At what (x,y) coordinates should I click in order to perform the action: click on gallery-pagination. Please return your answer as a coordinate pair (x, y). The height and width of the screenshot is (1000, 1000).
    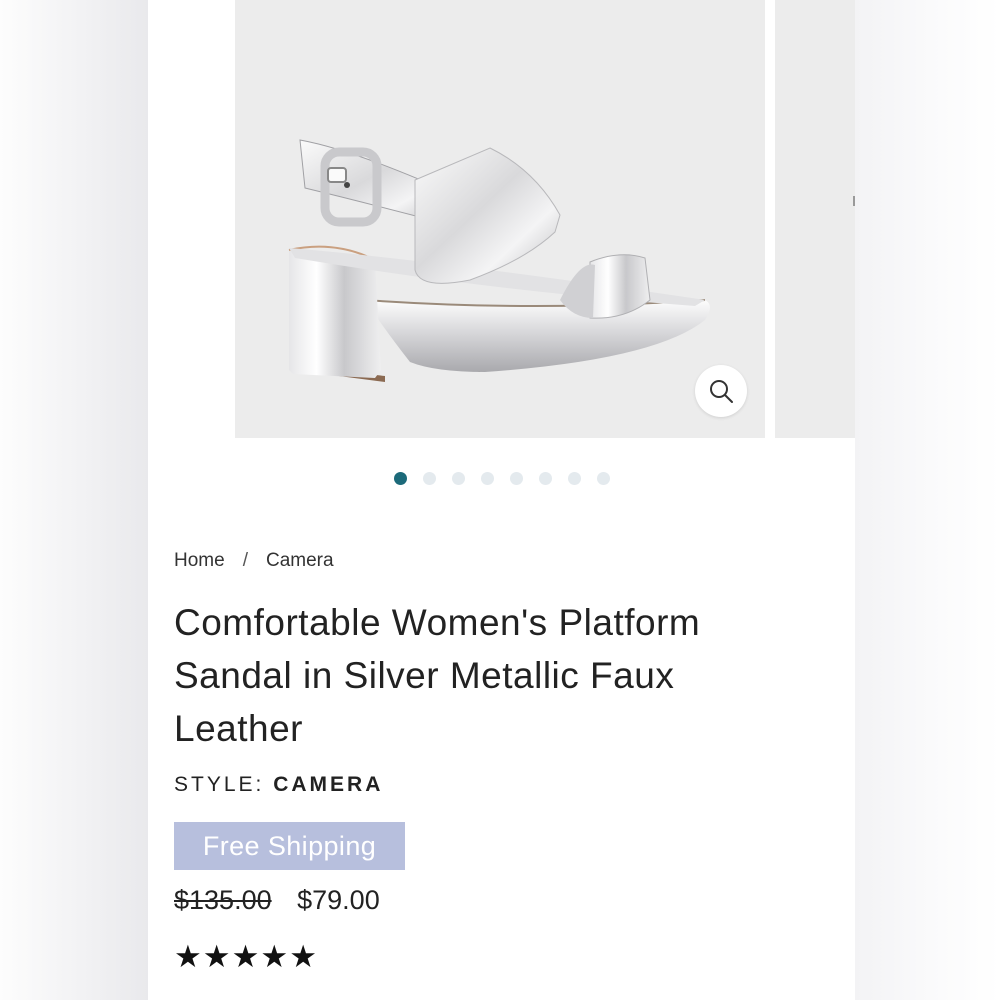
    Looking at the image, I should click on (501, 480).